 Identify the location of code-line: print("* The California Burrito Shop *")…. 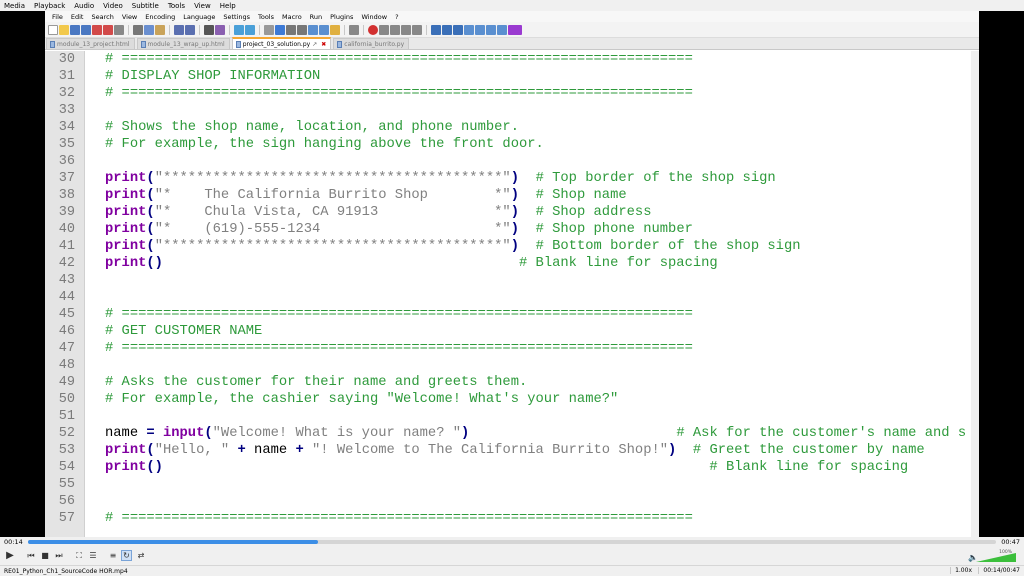
(366, 195).